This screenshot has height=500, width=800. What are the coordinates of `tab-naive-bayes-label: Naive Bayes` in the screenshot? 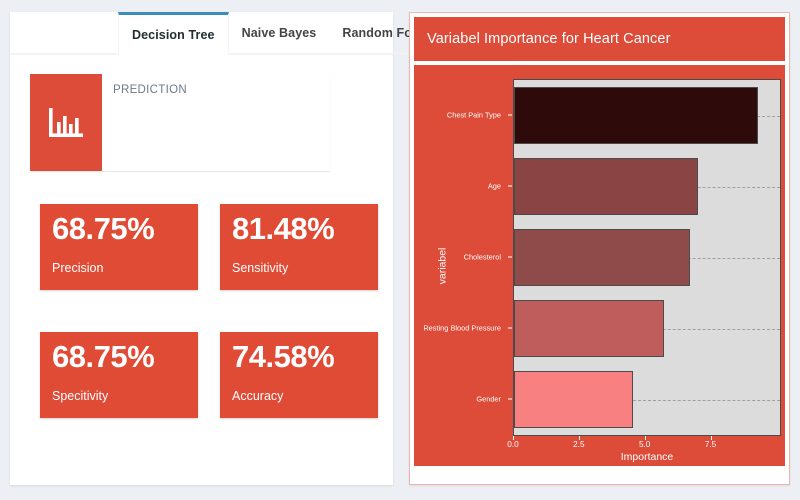 It's located at (279, 32).